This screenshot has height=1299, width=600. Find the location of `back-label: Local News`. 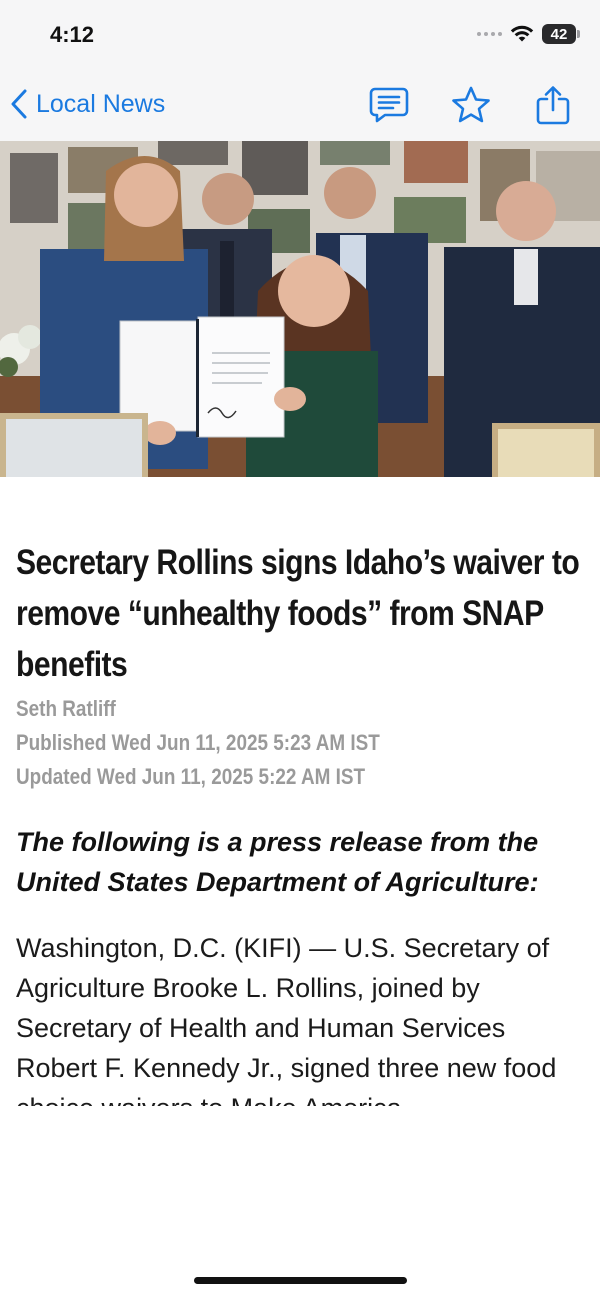

back-label: Local News is located at coordinates (101, 103).